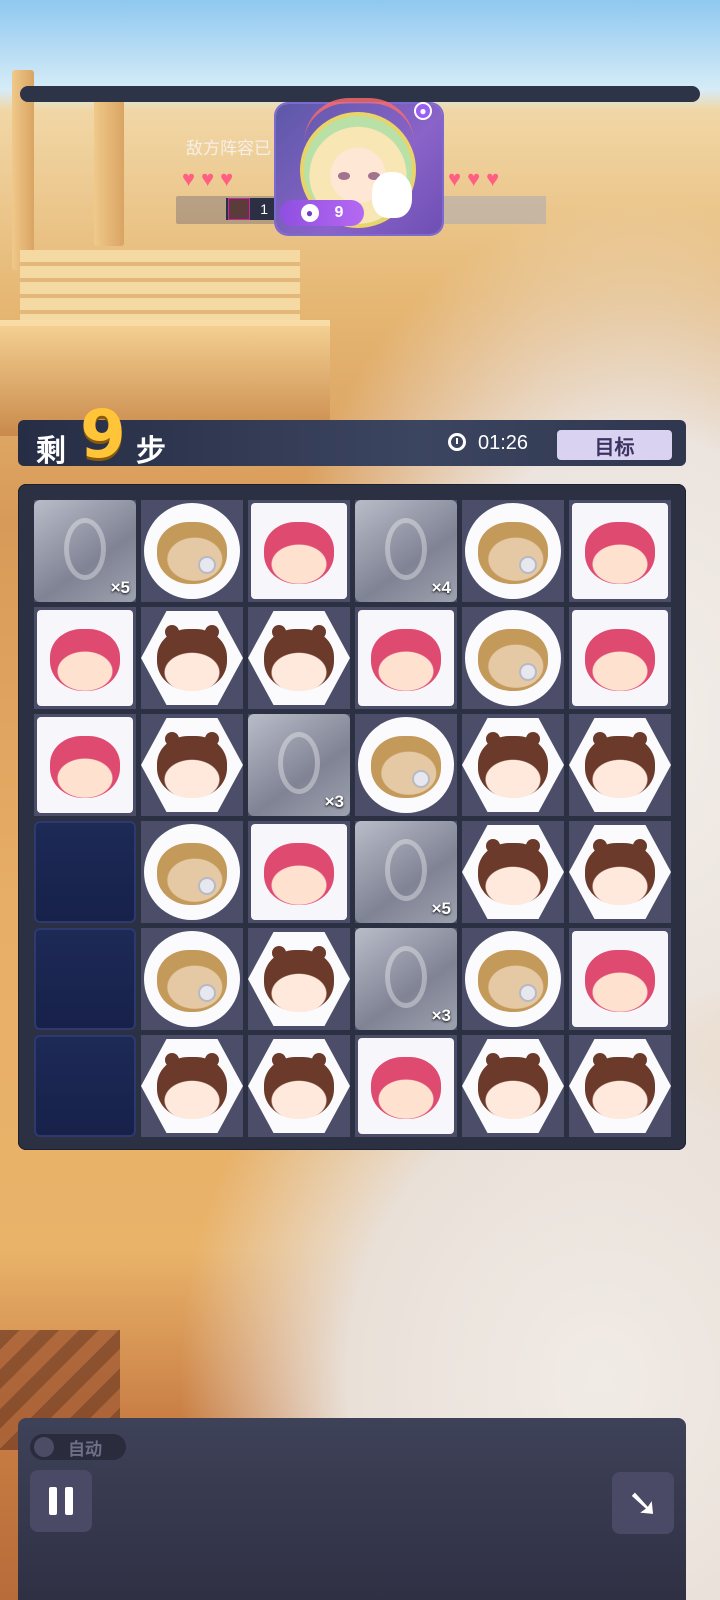 Image resolution: width=720 pixels, height=1600 pixels. I want to click on background-pillar, so click(109, 171).